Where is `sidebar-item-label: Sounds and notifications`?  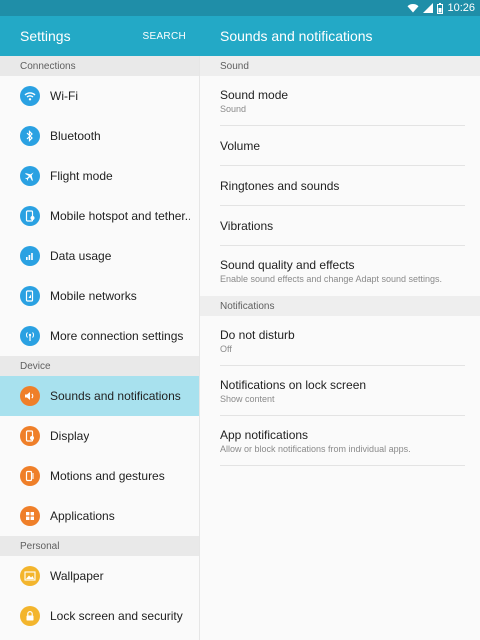 sidebar-item-label: Sounds and notifications is located at coordinates (115, 396).